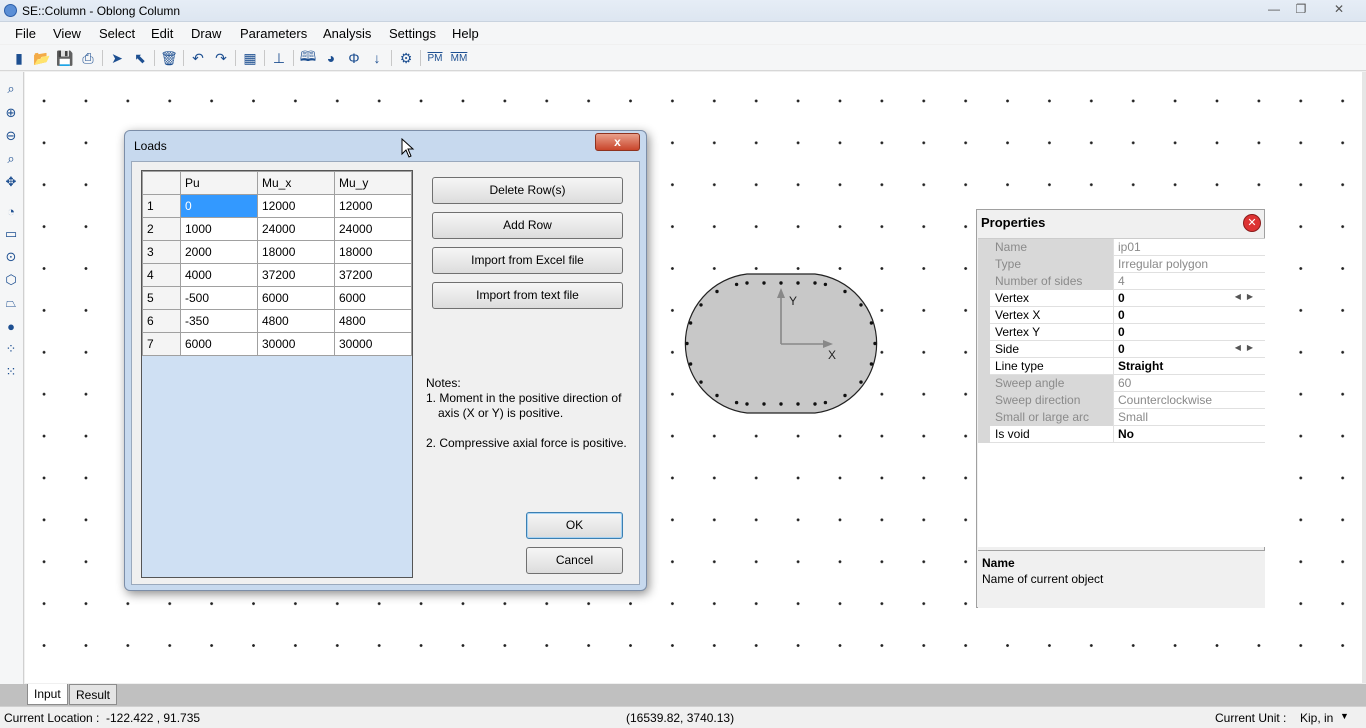 Image resolution: width=1366 pixels, height=728 pixels. What do you see at coordinates (1121, 383) in the screenshot?
I see `property-row: Sweep angle 60` at bounding box center [1121, 383].